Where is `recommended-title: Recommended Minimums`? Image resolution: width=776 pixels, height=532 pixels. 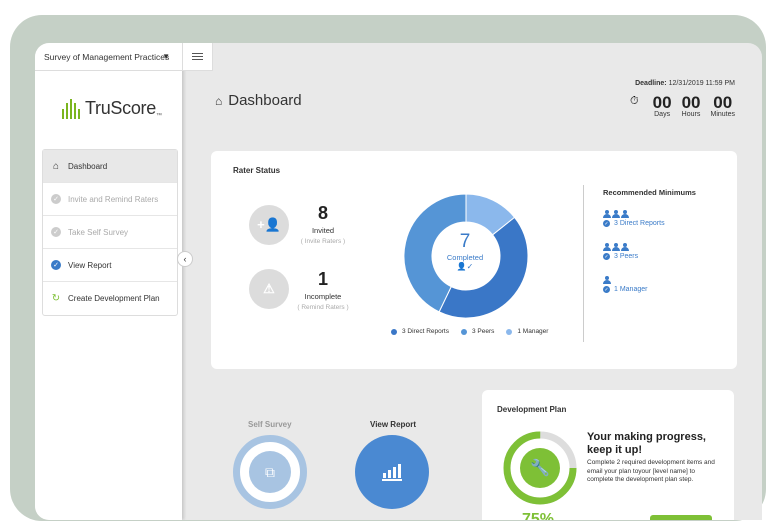 recommended-title: Recommended Minimums is located at coordinates (649, 192).